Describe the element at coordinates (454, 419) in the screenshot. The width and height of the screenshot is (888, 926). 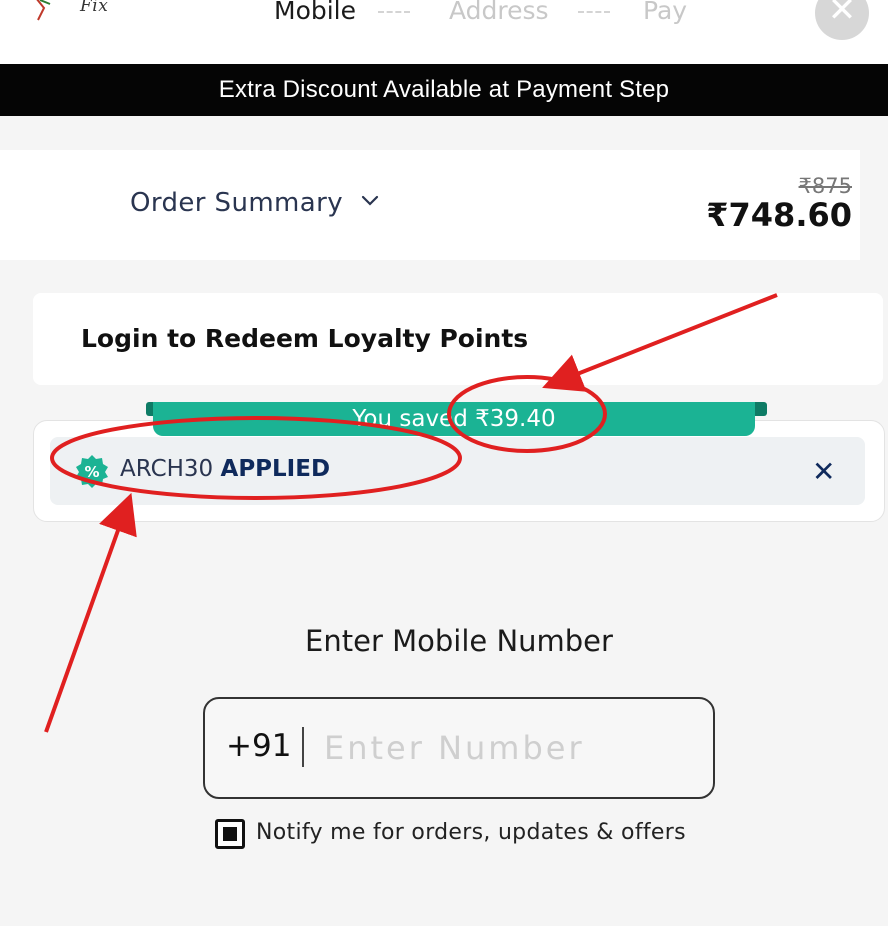
I see `savings-ribbon: You saved ₹39.40` at that location.